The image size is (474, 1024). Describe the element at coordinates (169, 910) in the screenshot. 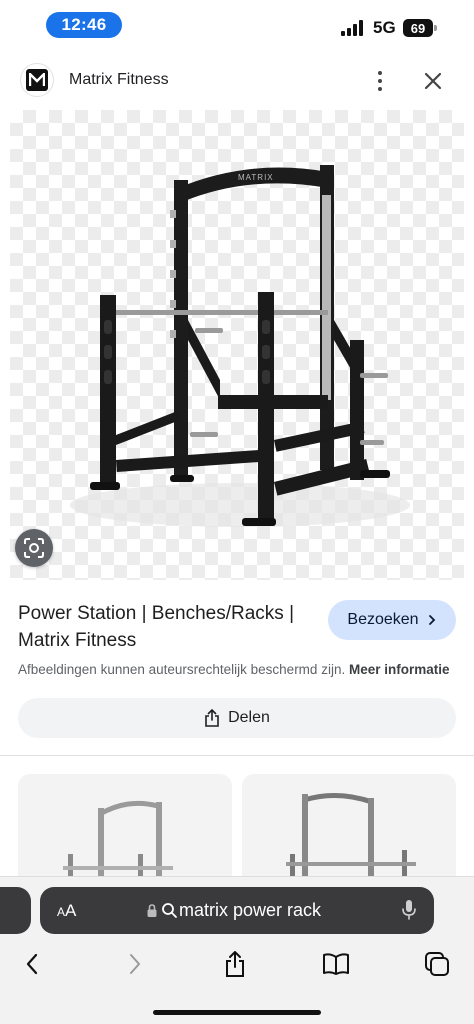

I see `search-icon` at that location.